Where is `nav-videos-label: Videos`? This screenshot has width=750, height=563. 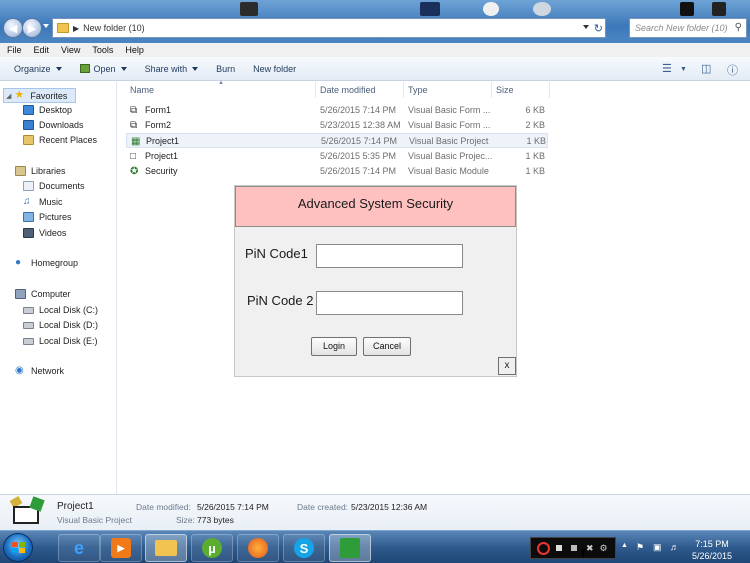
nav-videos-label: Videos is located at coordinates (53, 233).